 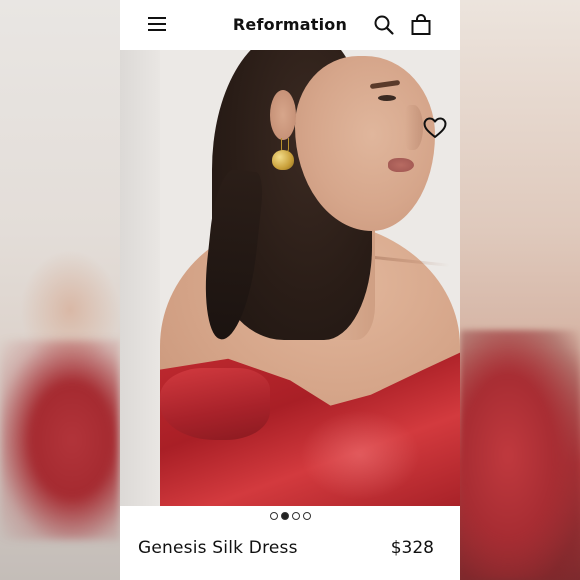 I want to click on brand-logo: Reformation, so click(x=290, y=24).